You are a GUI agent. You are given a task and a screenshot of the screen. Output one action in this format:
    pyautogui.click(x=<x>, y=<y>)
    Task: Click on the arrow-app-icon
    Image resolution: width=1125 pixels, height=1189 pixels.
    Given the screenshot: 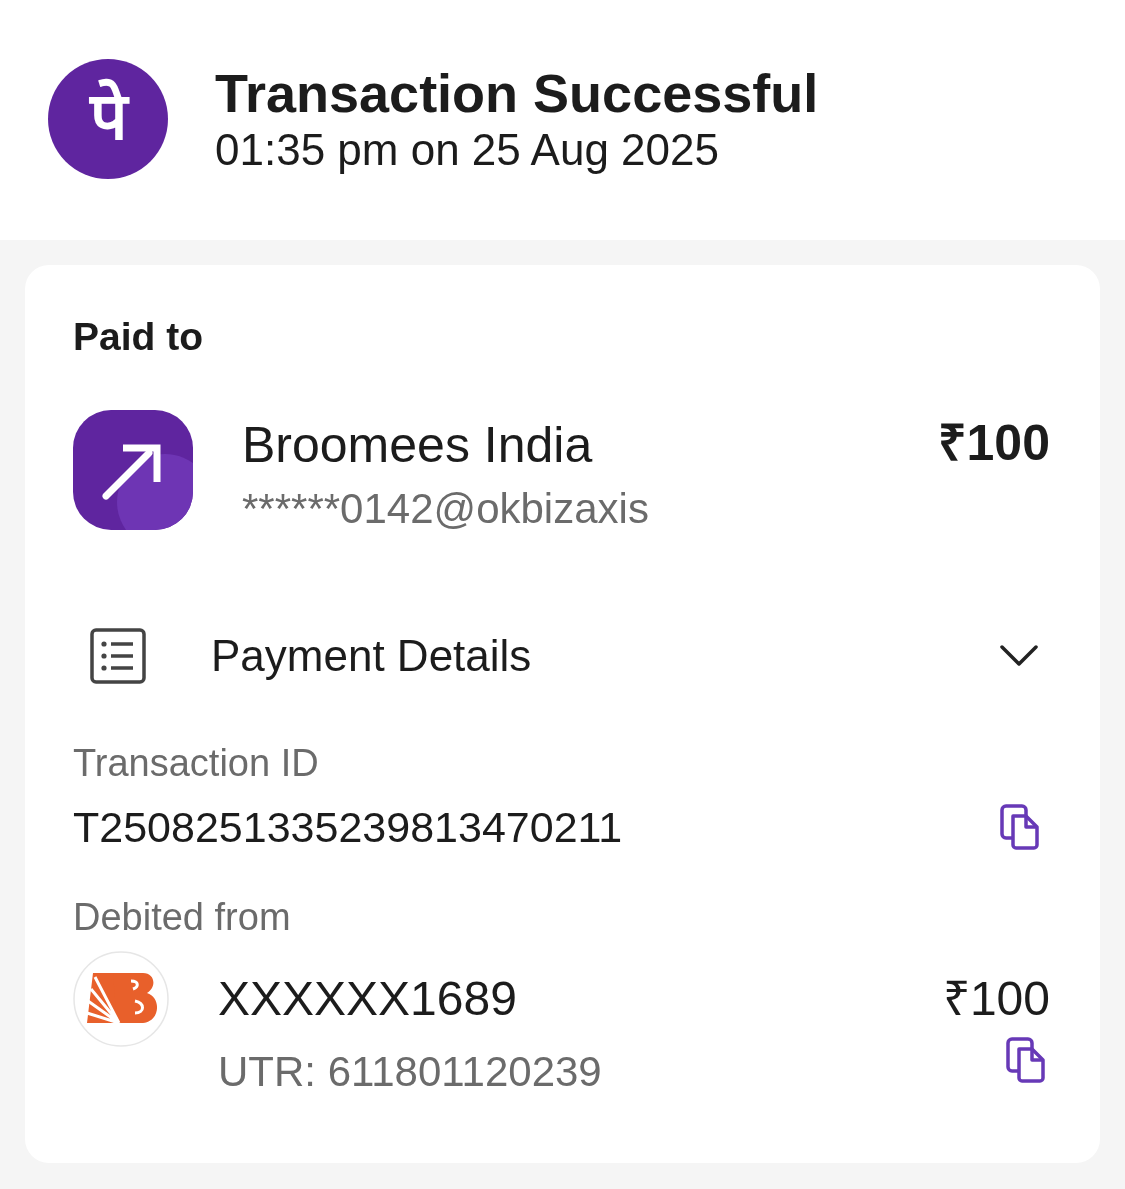 What is the action you would take?
    pyautogui.click(x=133, y=470)
    